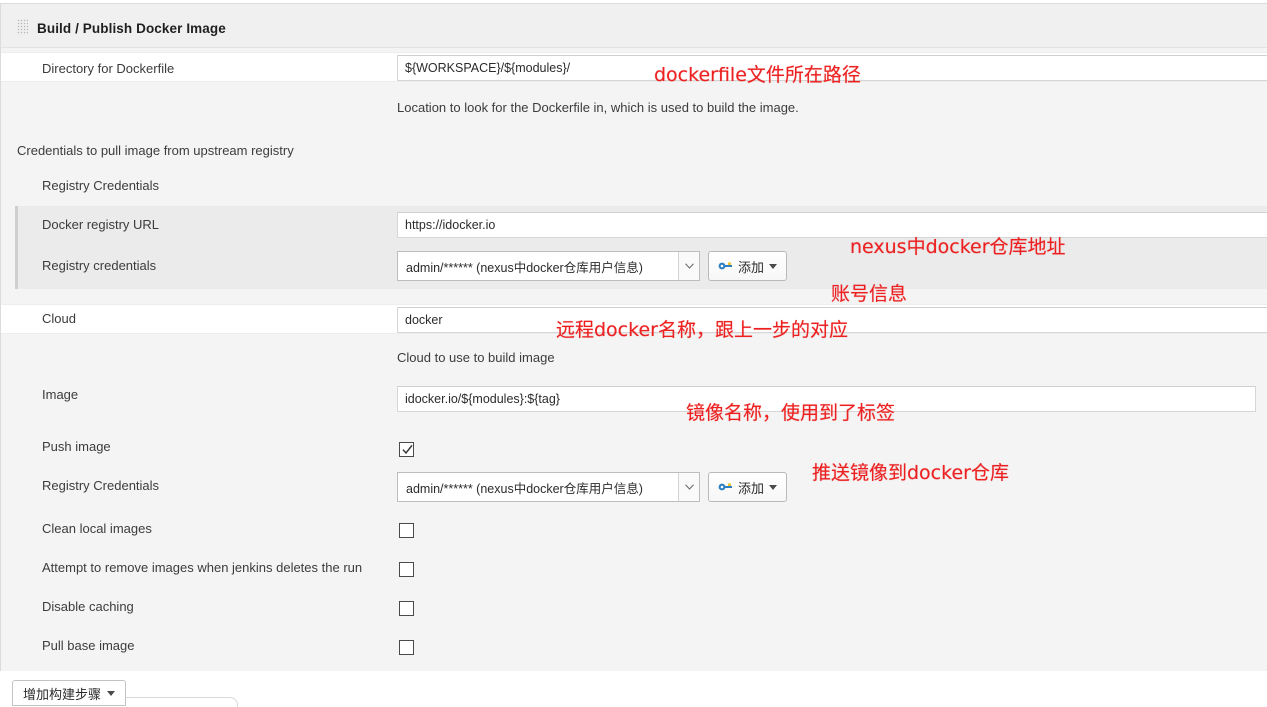 This screenshot has height=707, width=1267. What do you see at coordinates (108, 68) in the screenshot?
I see `directory-label: Directory for Dockerfile` at bounding box center [108, 68].